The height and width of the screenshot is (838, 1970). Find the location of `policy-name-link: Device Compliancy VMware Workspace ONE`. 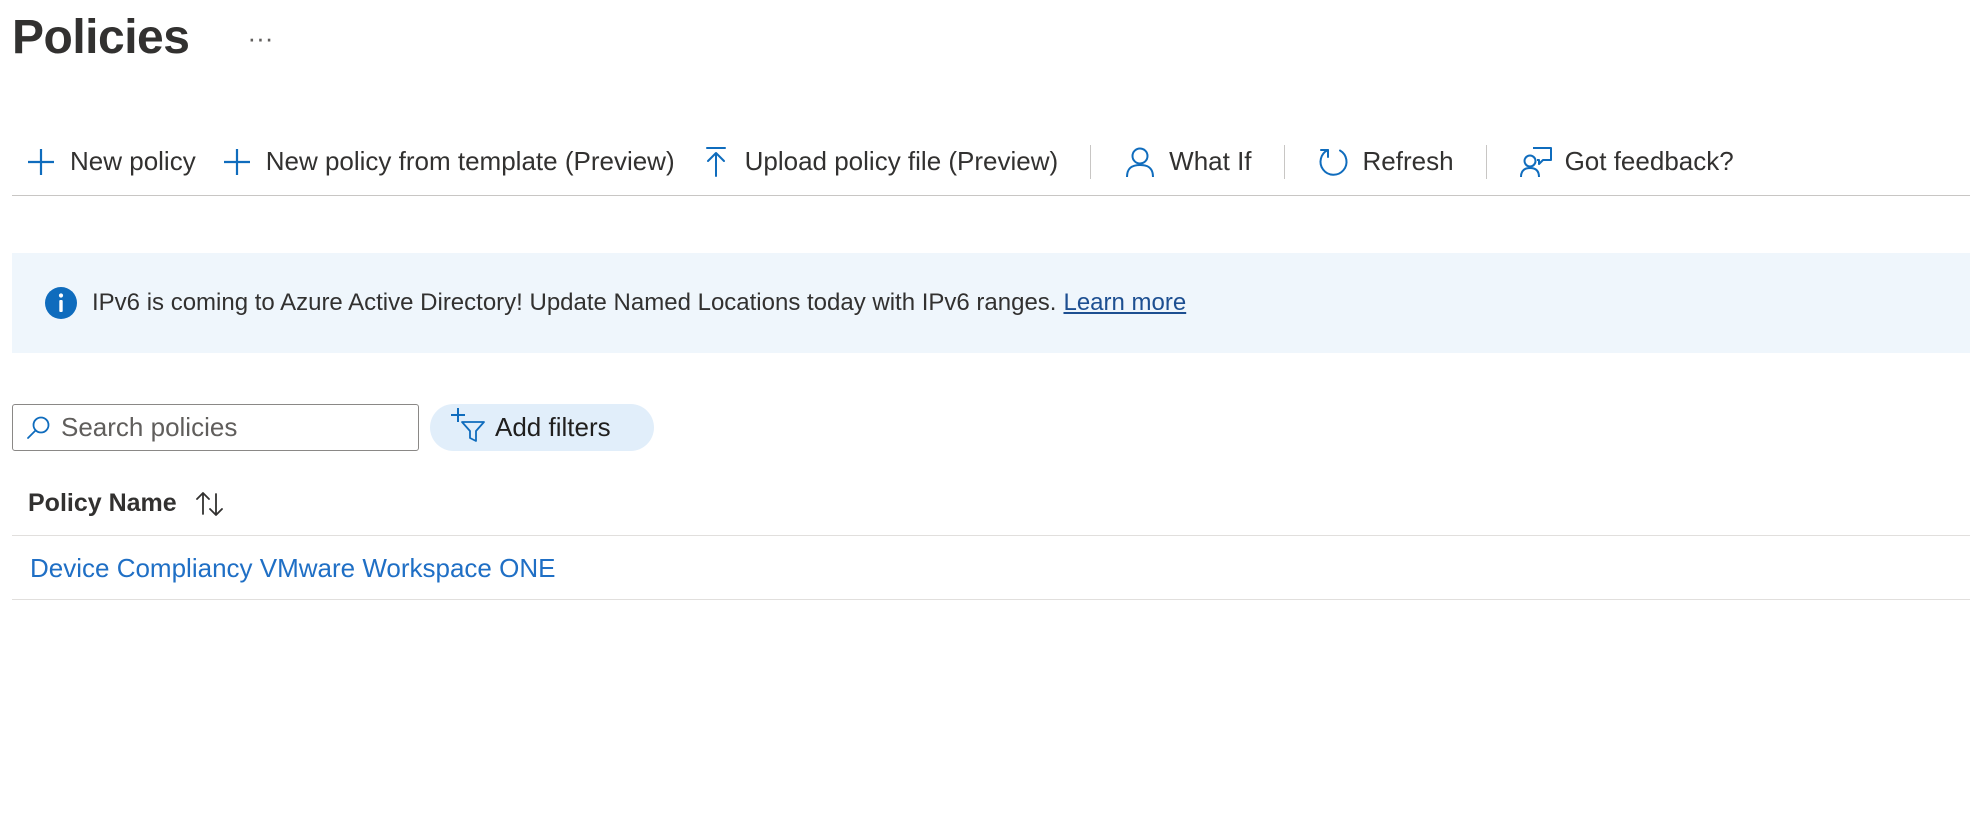

policy-name-link: Device Compliancy VMware Workspace ONE is located at coordinates (292, 568).